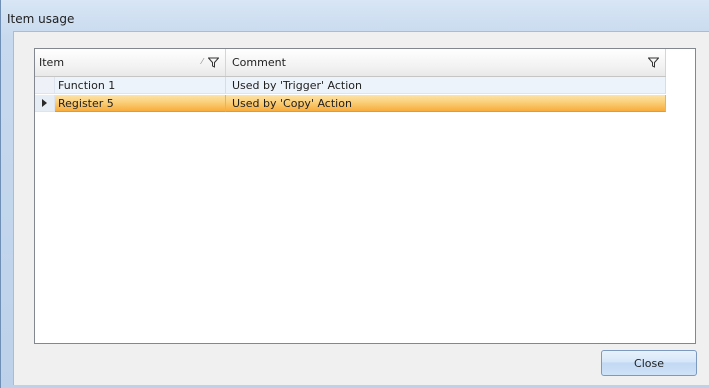 This screenshot has height=388, width=709. What do you see at coordinates (649, 363) in the screenshot?
I see `close-button: Close` at bounding box center [649, 363].